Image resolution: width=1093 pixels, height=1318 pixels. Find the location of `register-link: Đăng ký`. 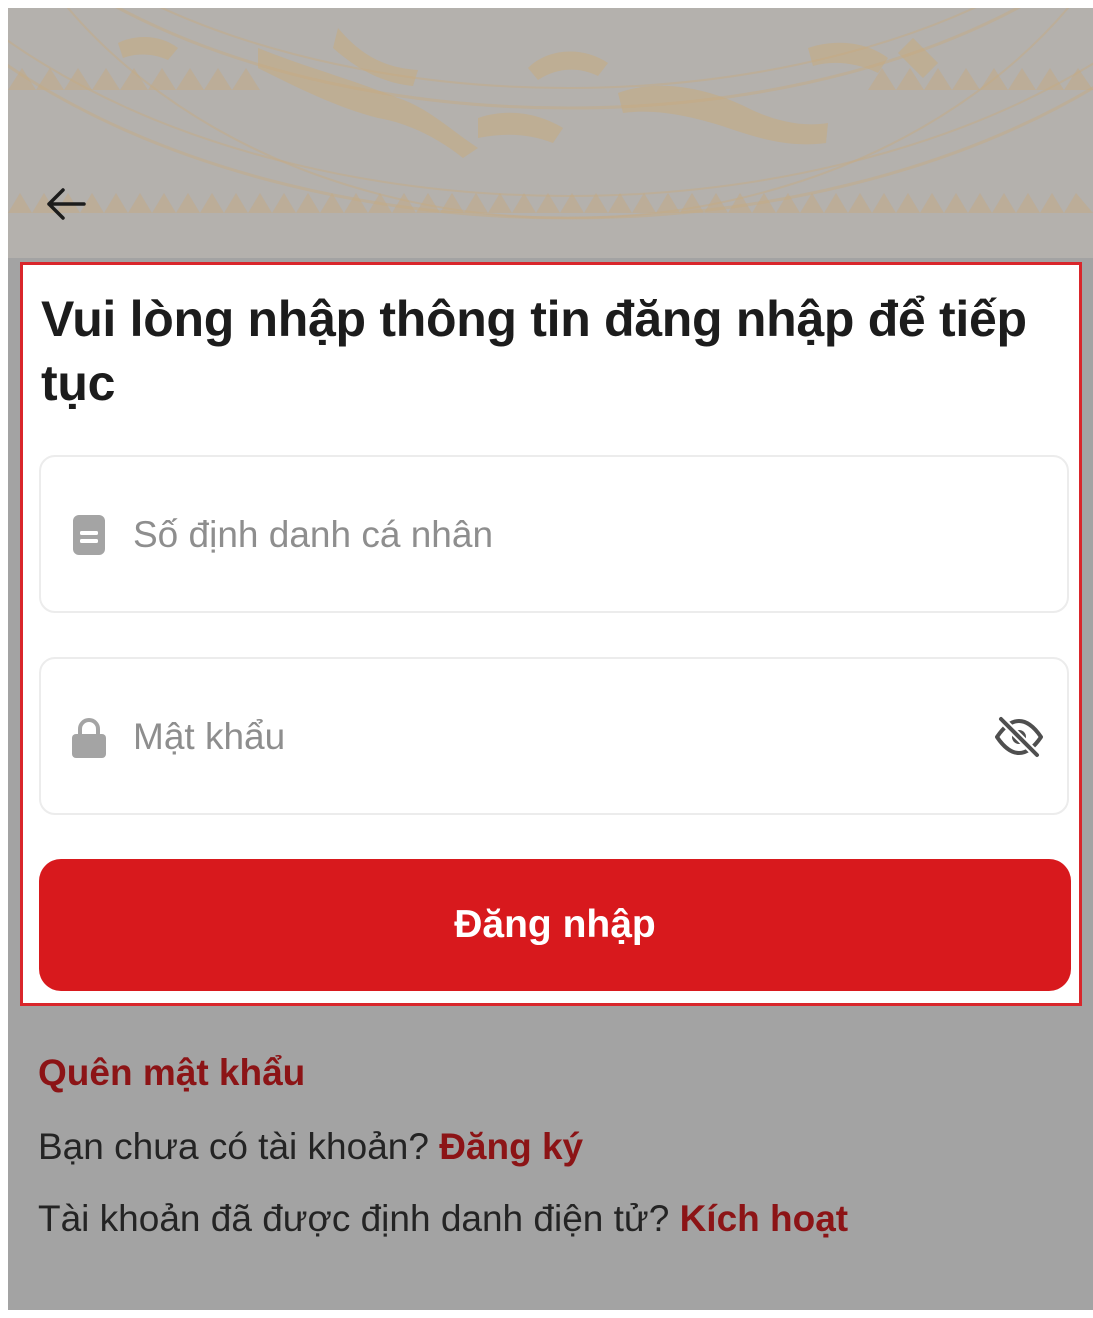

register-link: Đăng ký is located at coordinates (511, 1146).